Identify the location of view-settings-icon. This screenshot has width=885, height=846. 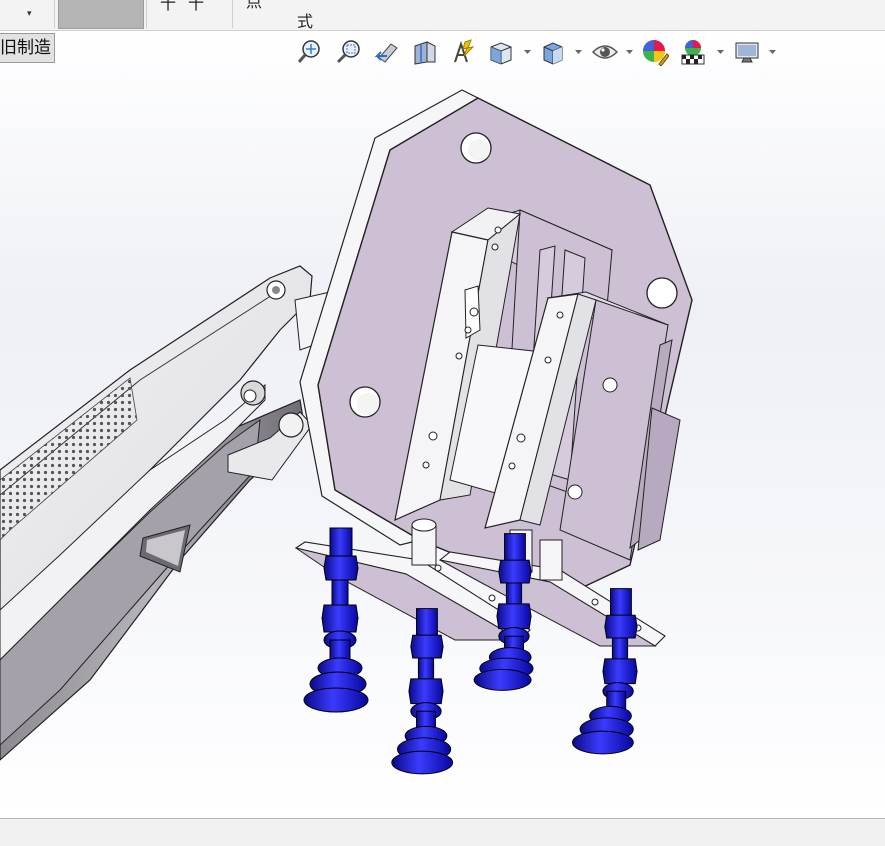
(747, 52).